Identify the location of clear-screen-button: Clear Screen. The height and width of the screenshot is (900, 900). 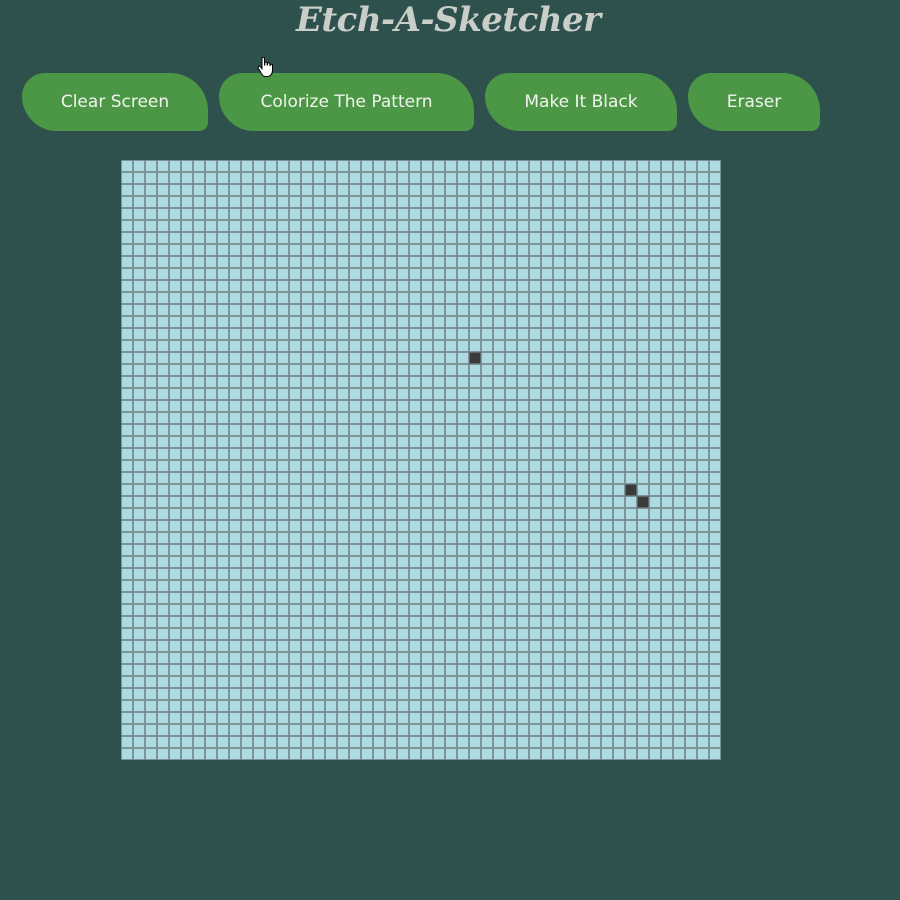
(115, 102).